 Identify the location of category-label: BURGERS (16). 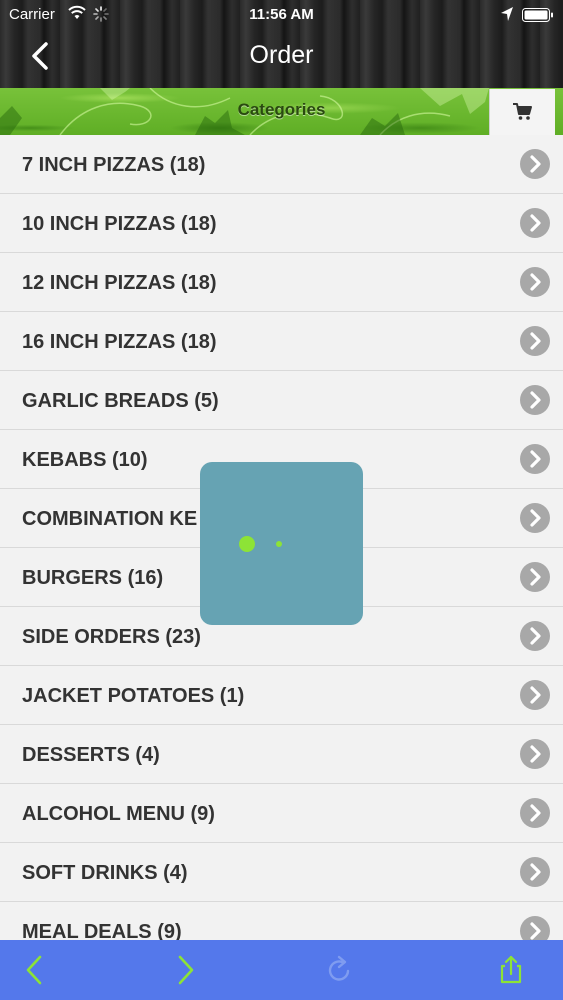
(93, 578).